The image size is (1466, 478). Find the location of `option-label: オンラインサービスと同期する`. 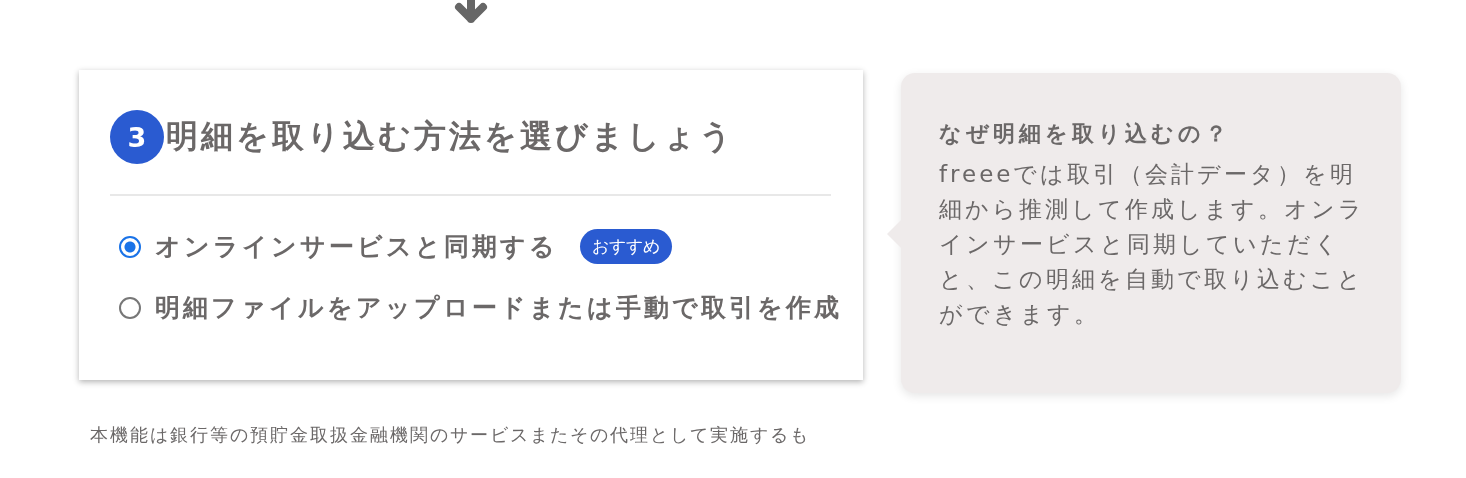

option-label: オンラインサービスと同期する is located at coordinates (356, 246).